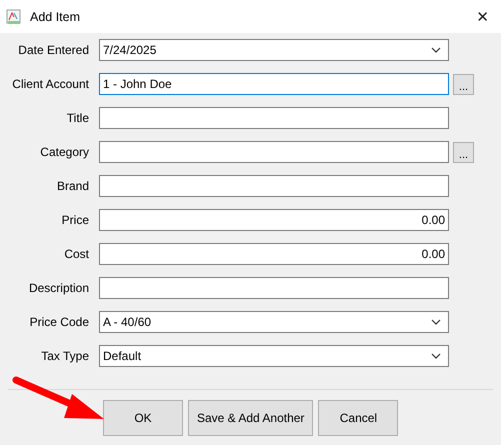 The image size is (501, 445). What do you see at coordinates (274, 322) in the screenshot?
I see `dropdown-field: A - 40/60` at bounding box center [274, 322].